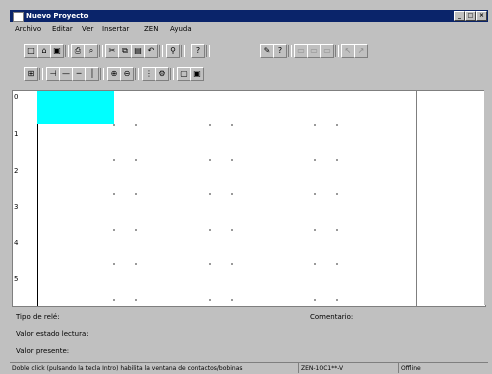  I want to click on copy-icon: ⧉, so click(125, 51).